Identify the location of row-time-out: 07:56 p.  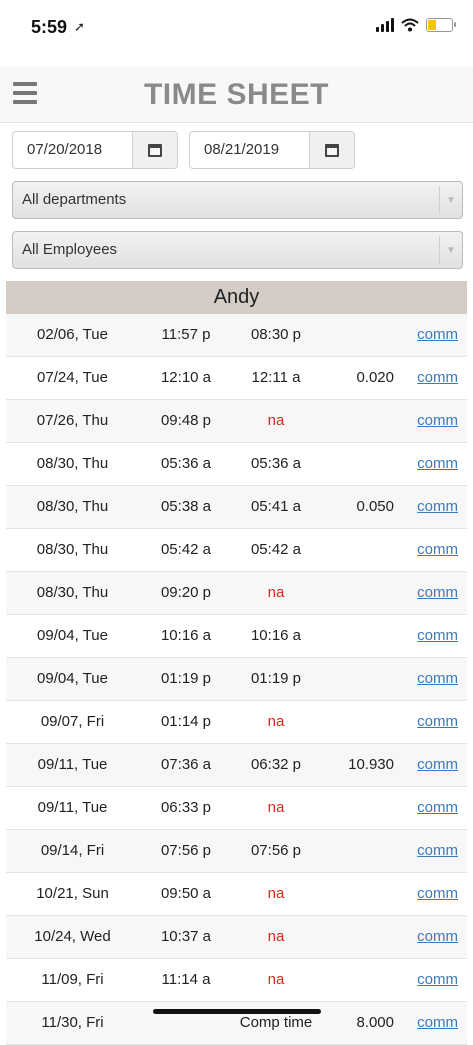
(276, 850).